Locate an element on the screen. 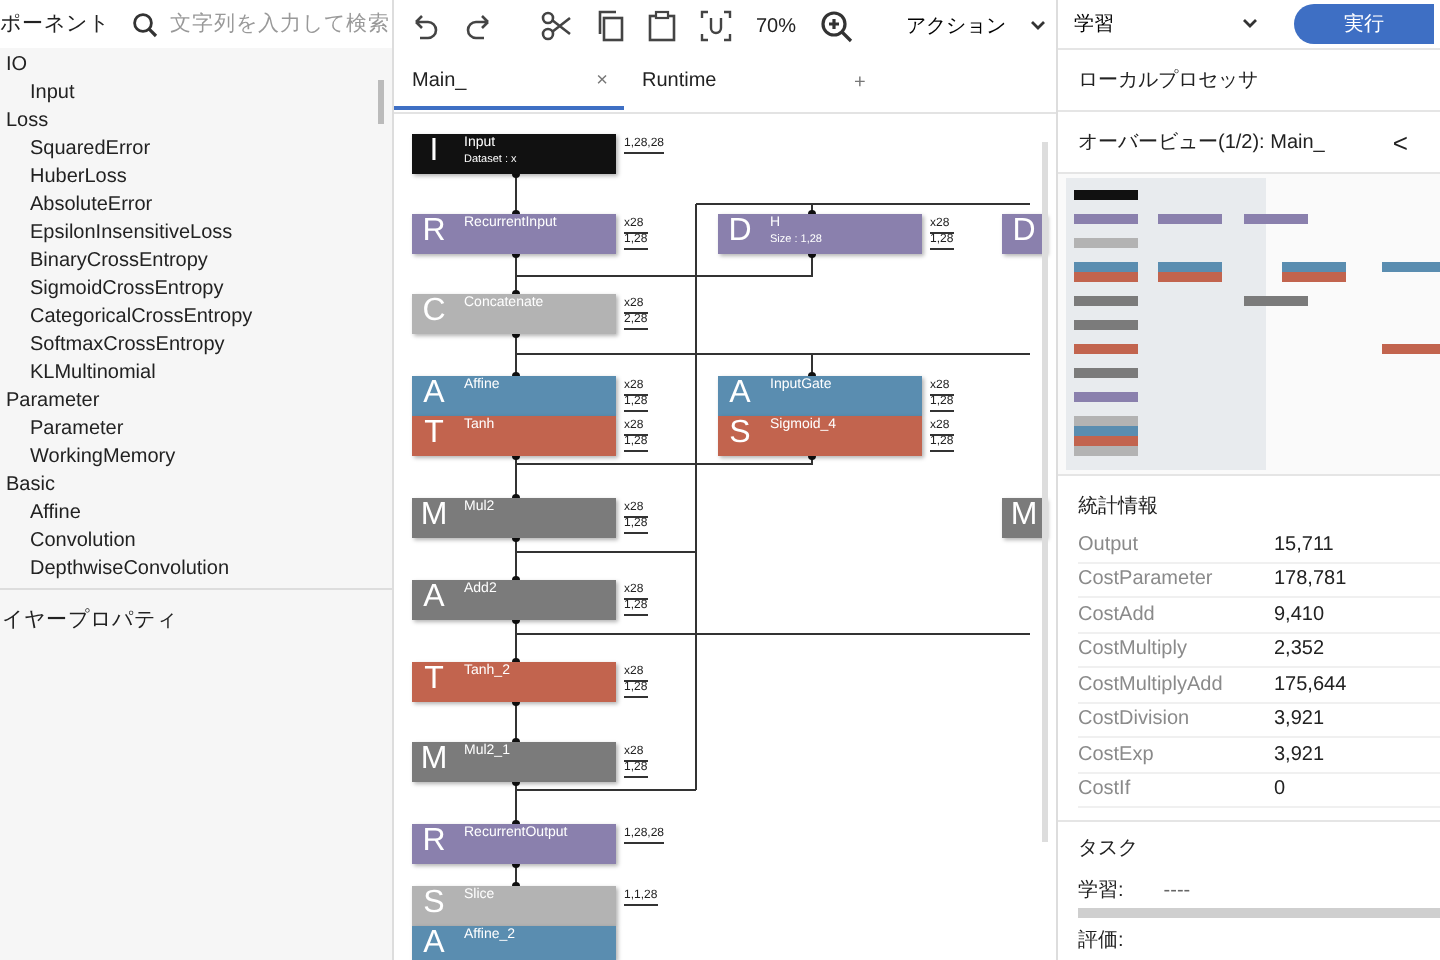 This screenshot has height=960, width=1440. category-item: Parameter is located at coordinates (196, 402).